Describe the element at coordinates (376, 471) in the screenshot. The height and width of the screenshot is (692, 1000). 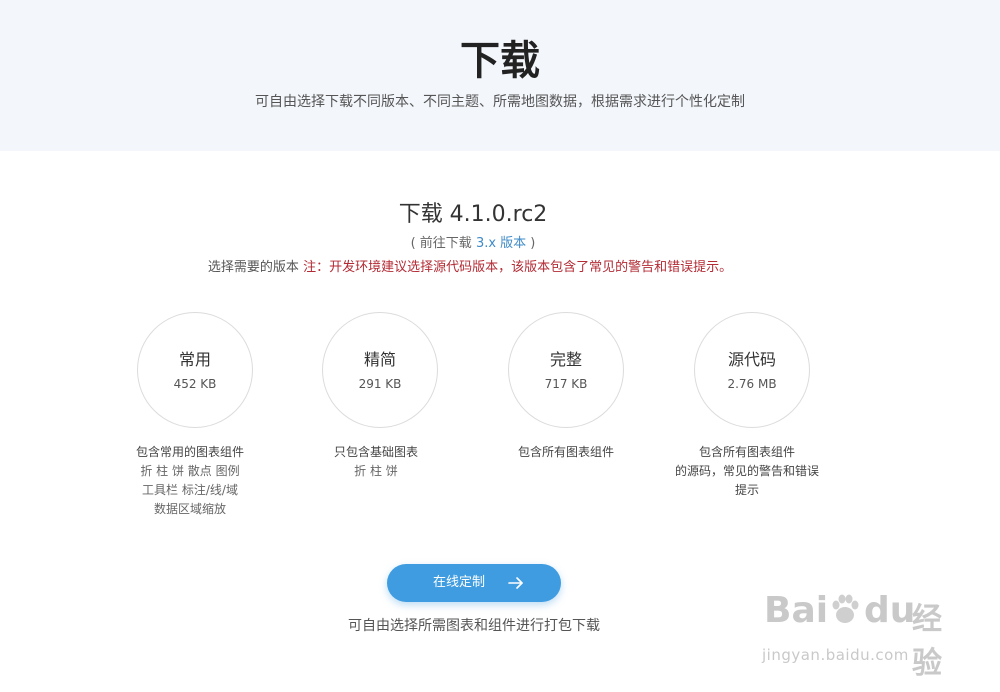
I see `package-detail: 折 柱 饼` at that location.